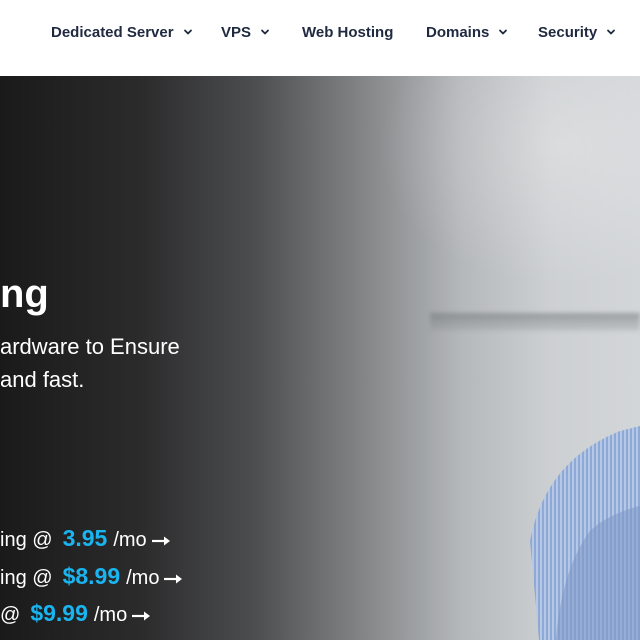 This screenshot has height=640, width=640. Describe the element at coordinates (458, 32) in the screenshot. I see `nav-item-label: Domains` at that location.